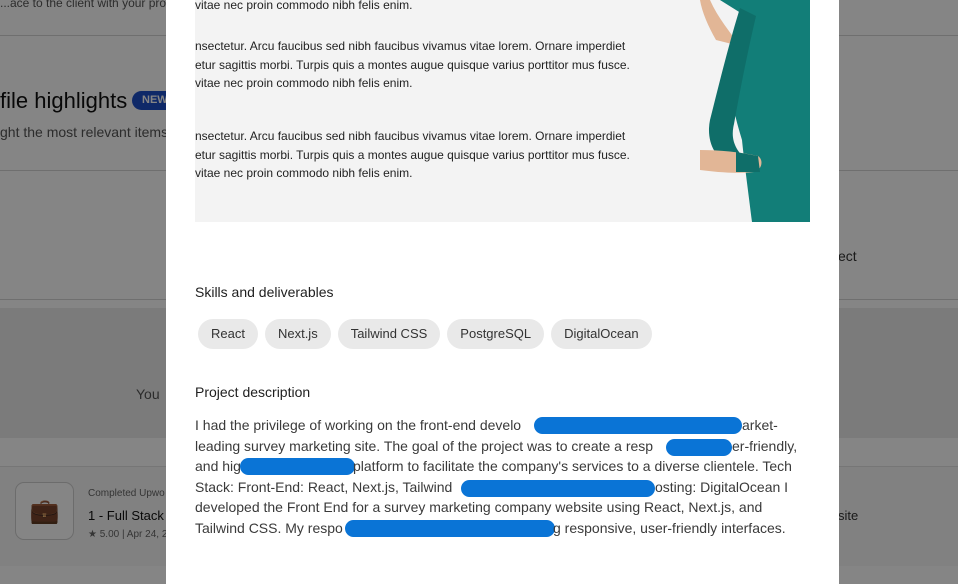  What do you see at coordinates (269, 527) in the screenshot?
I see `description-text: Tailwind CSS. My respo` at bounding box center [269, 527].